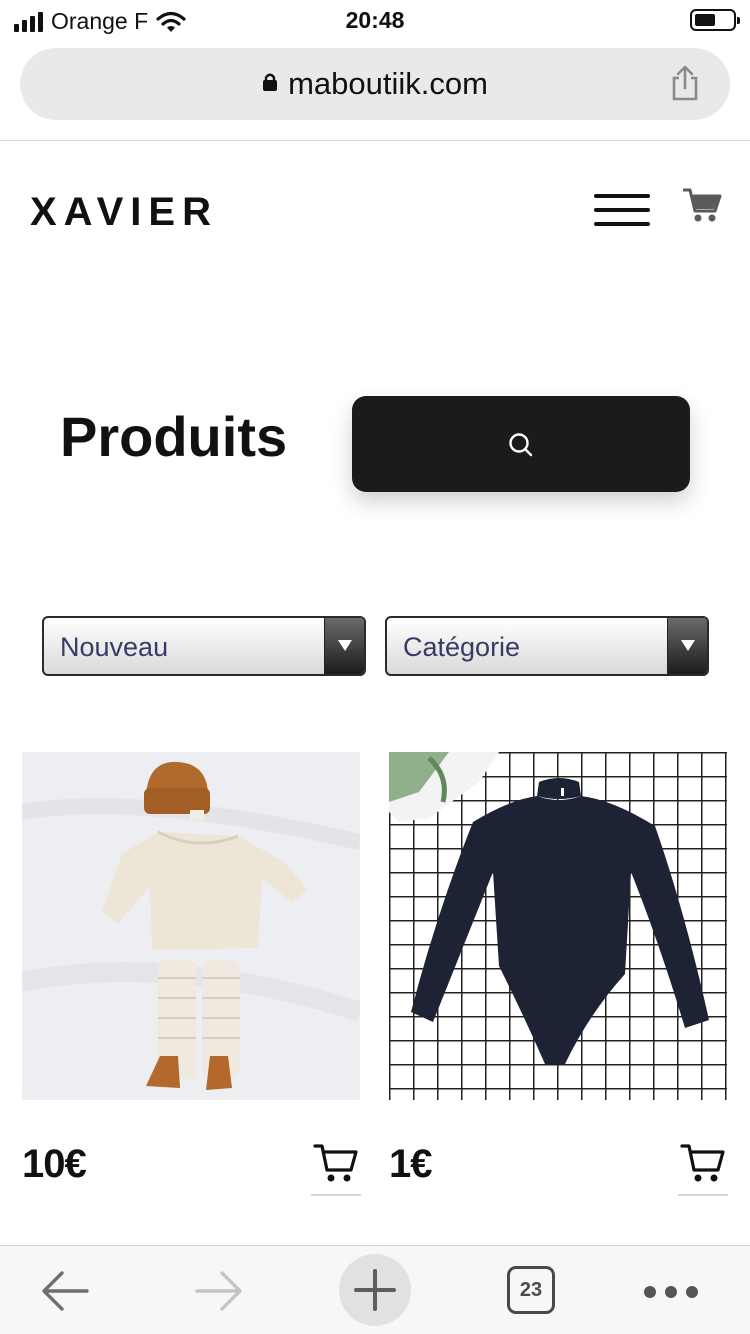 The image size is (750, 1334). What do you see at coordinates (549, 908) in the screenshot?
I see `bodysuit-photo` at bounding box center [549, 908].